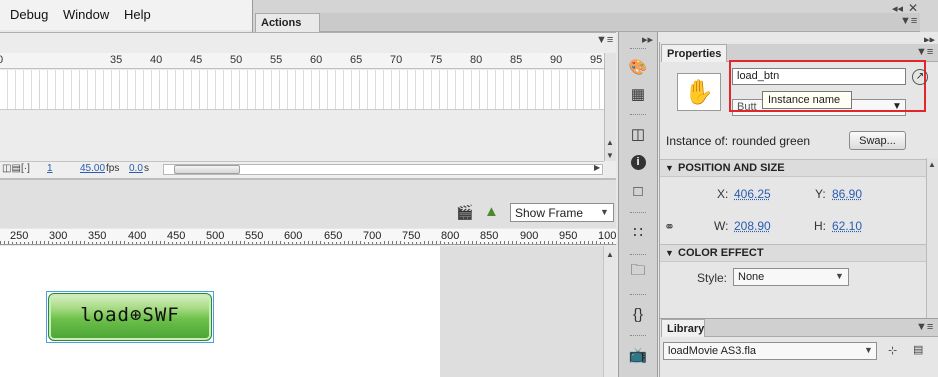  What do you see at coordinates (604, 40) in the screenshot?
I see `timeline-menu-icon: ▼≡` at bounding box center [604, 40].